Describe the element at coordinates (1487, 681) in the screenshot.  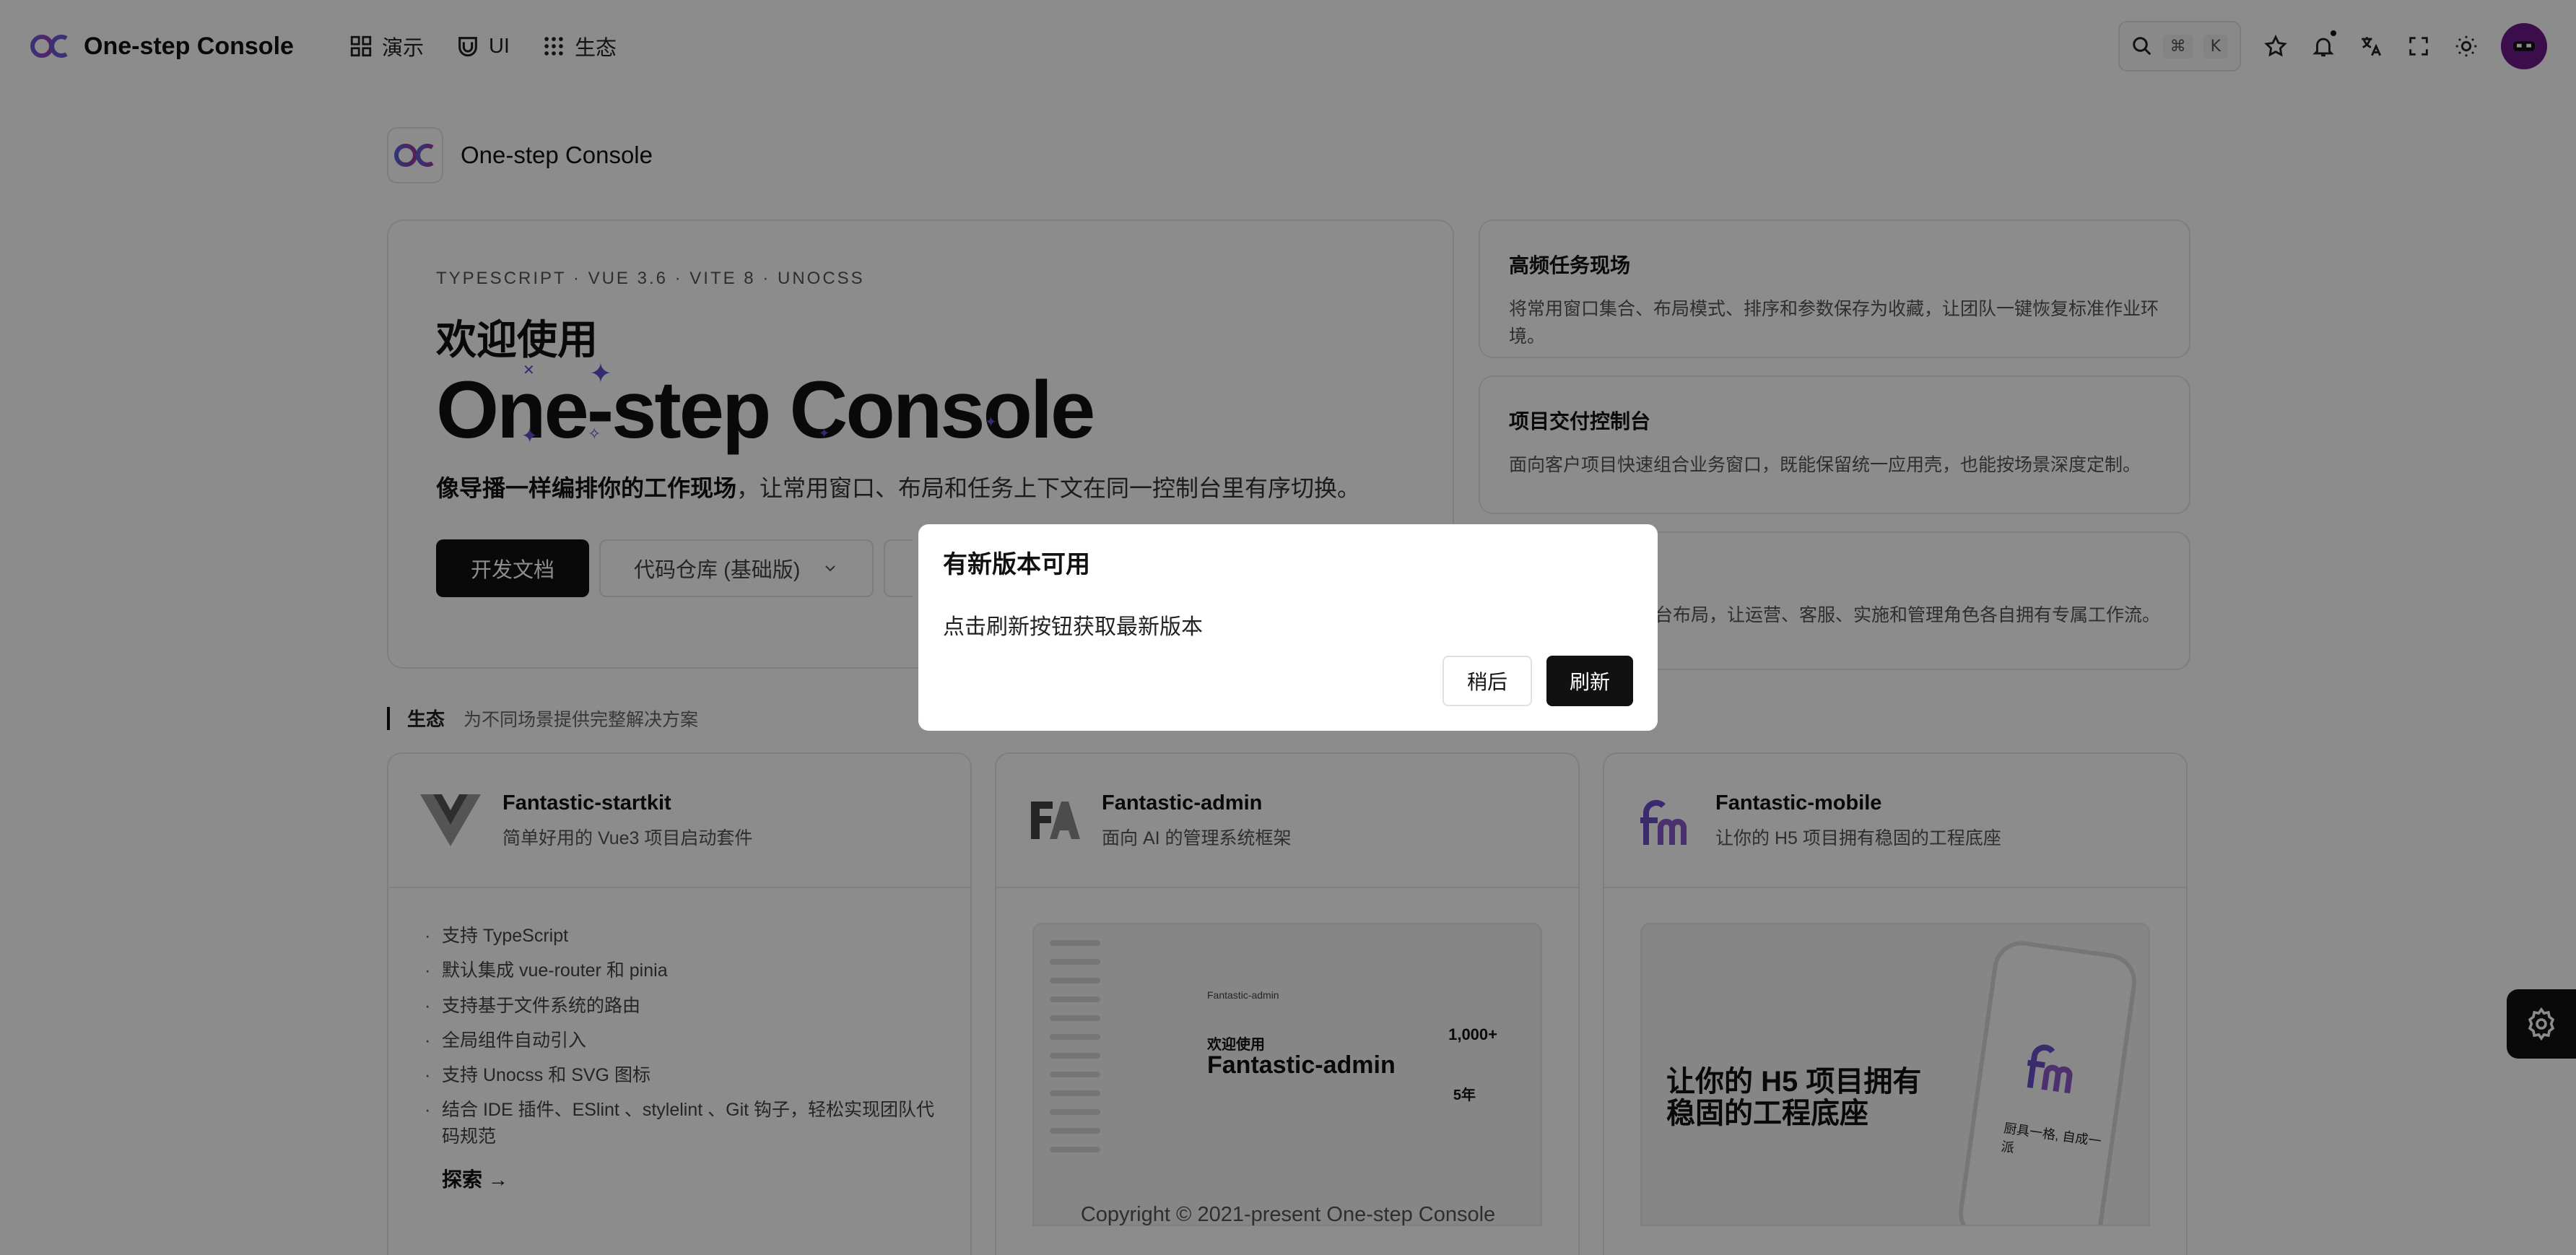
I see `later-button: 稍后` at that location.